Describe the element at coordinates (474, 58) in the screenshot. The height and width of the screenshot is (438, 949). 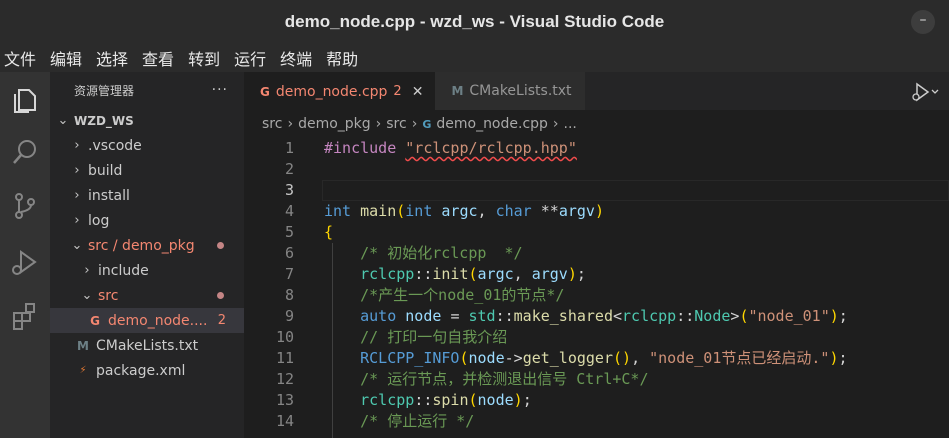
I see `menu-bar: 文件 编辑 选择 查看 转到 运行 终端 帮助` at that location.